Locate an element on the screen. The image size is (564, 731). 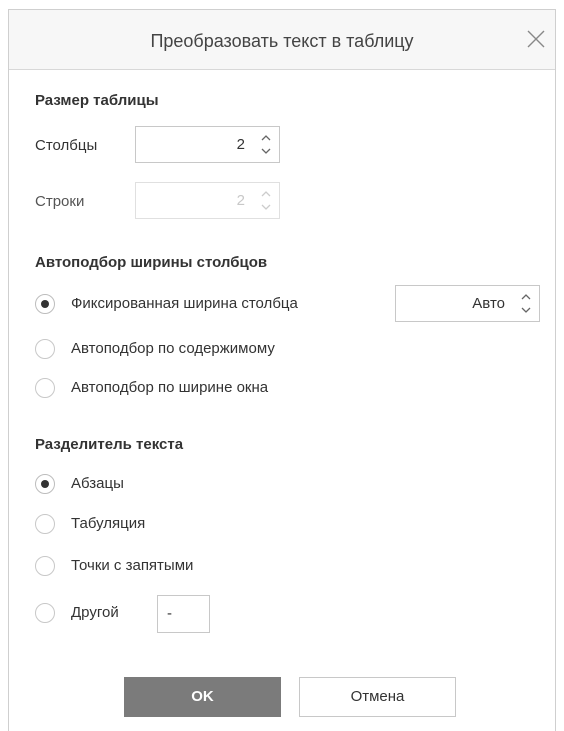
radio-label: Другой is located at coordinates (95, 612).